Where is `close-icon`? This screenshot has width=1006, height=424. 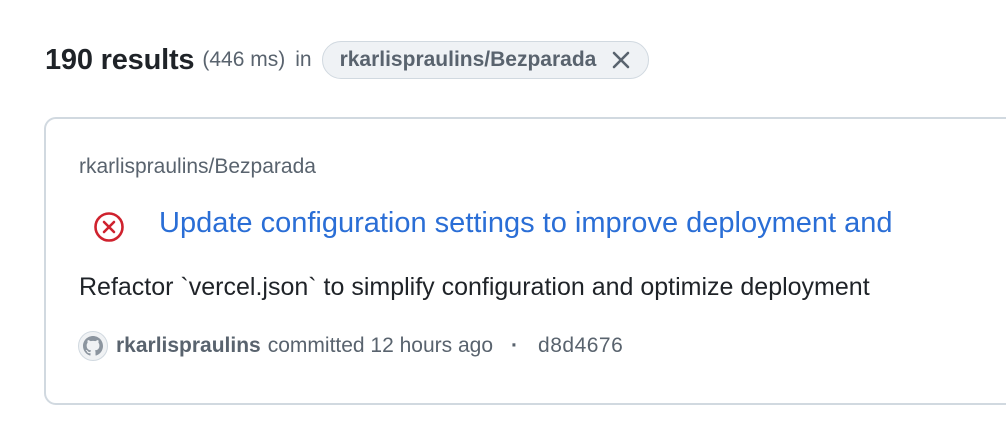 close-icon is located at coordinates (621, 60).